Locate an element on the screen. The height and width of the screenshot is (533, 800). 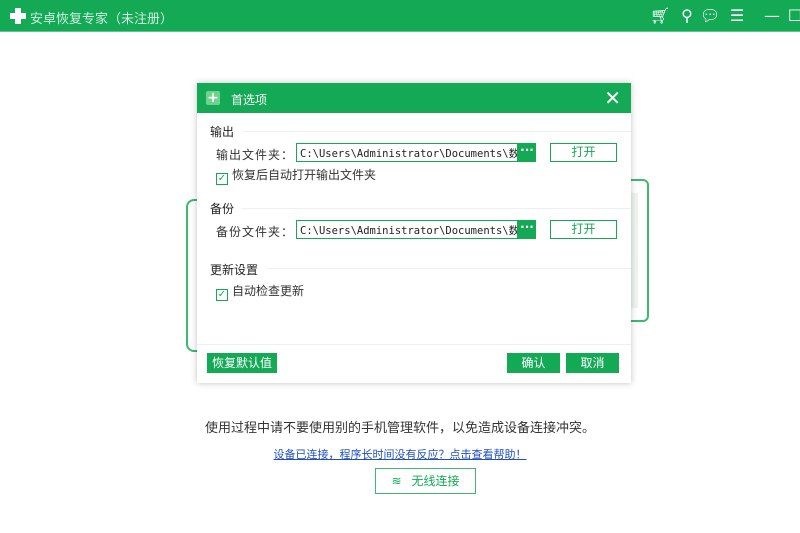
section-backup: 备份 is located at coordinates (222, 209).